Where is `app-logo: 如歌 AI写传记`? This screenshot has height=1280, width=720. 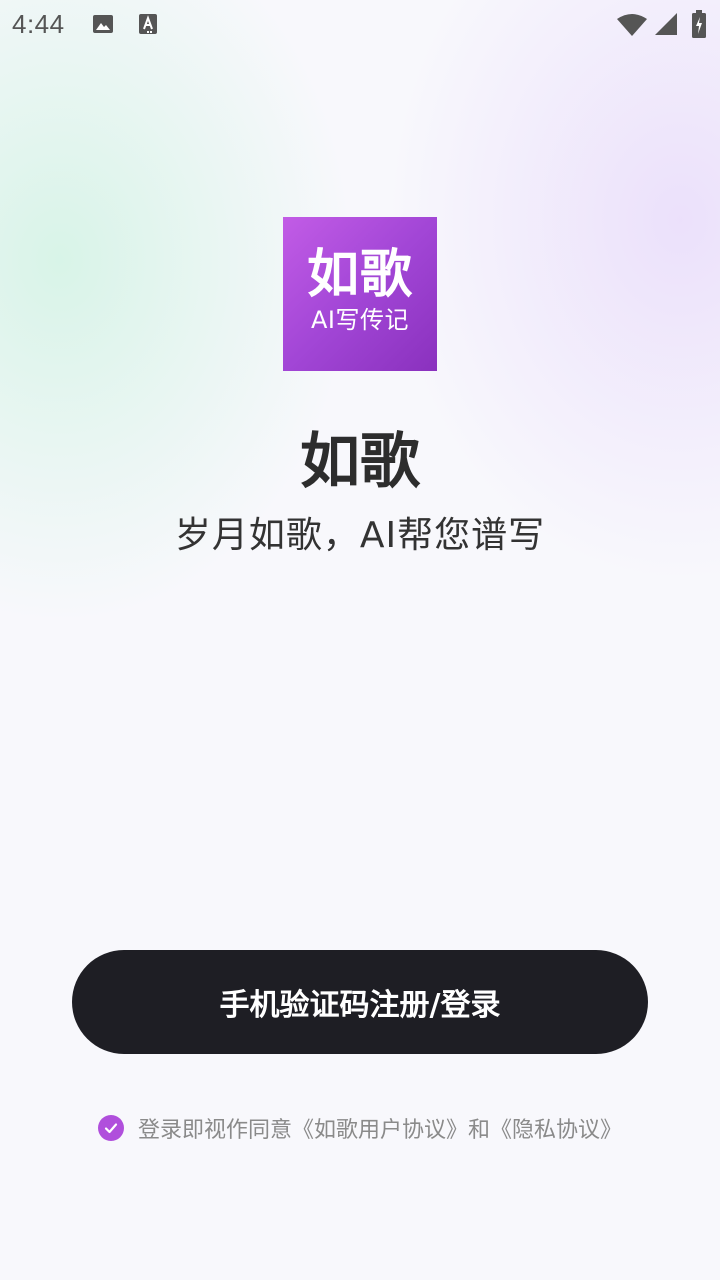 app-logo: 如歌 AI写传记 is located at coordinates (360, 294).